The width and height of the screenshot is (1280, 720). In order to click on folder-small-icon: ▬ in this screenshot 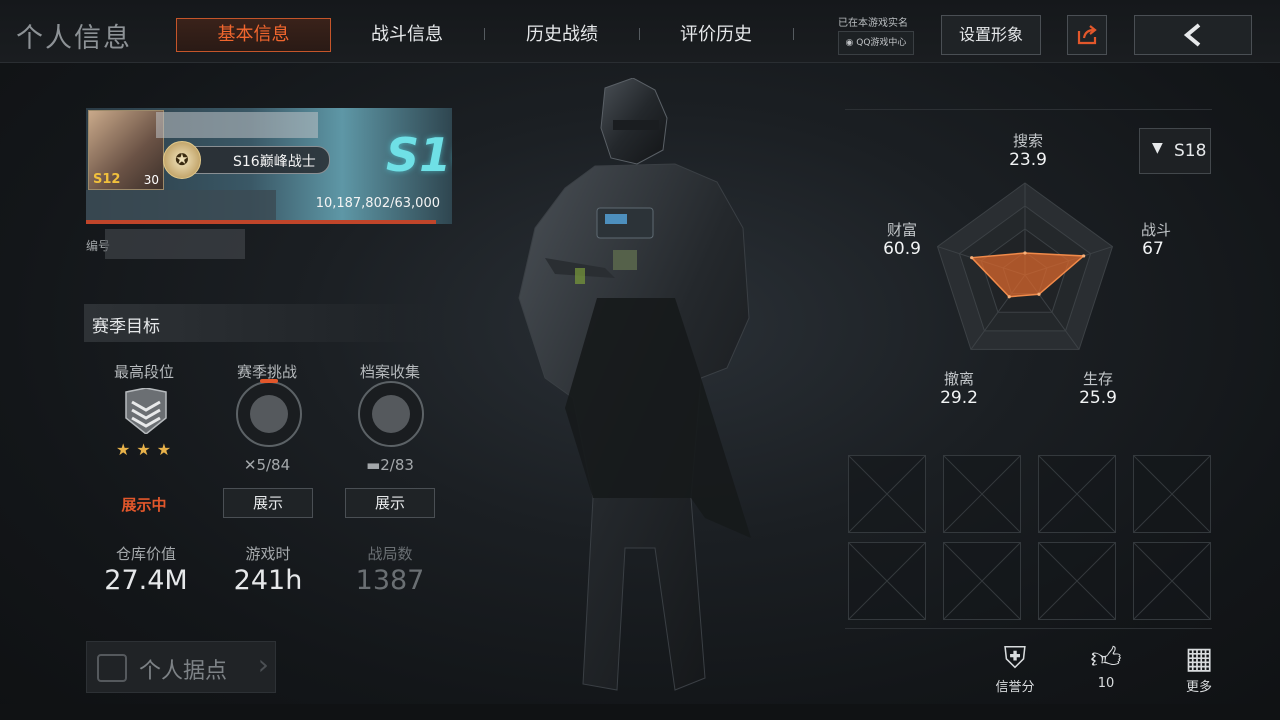, I will do `click(373, 465)`.